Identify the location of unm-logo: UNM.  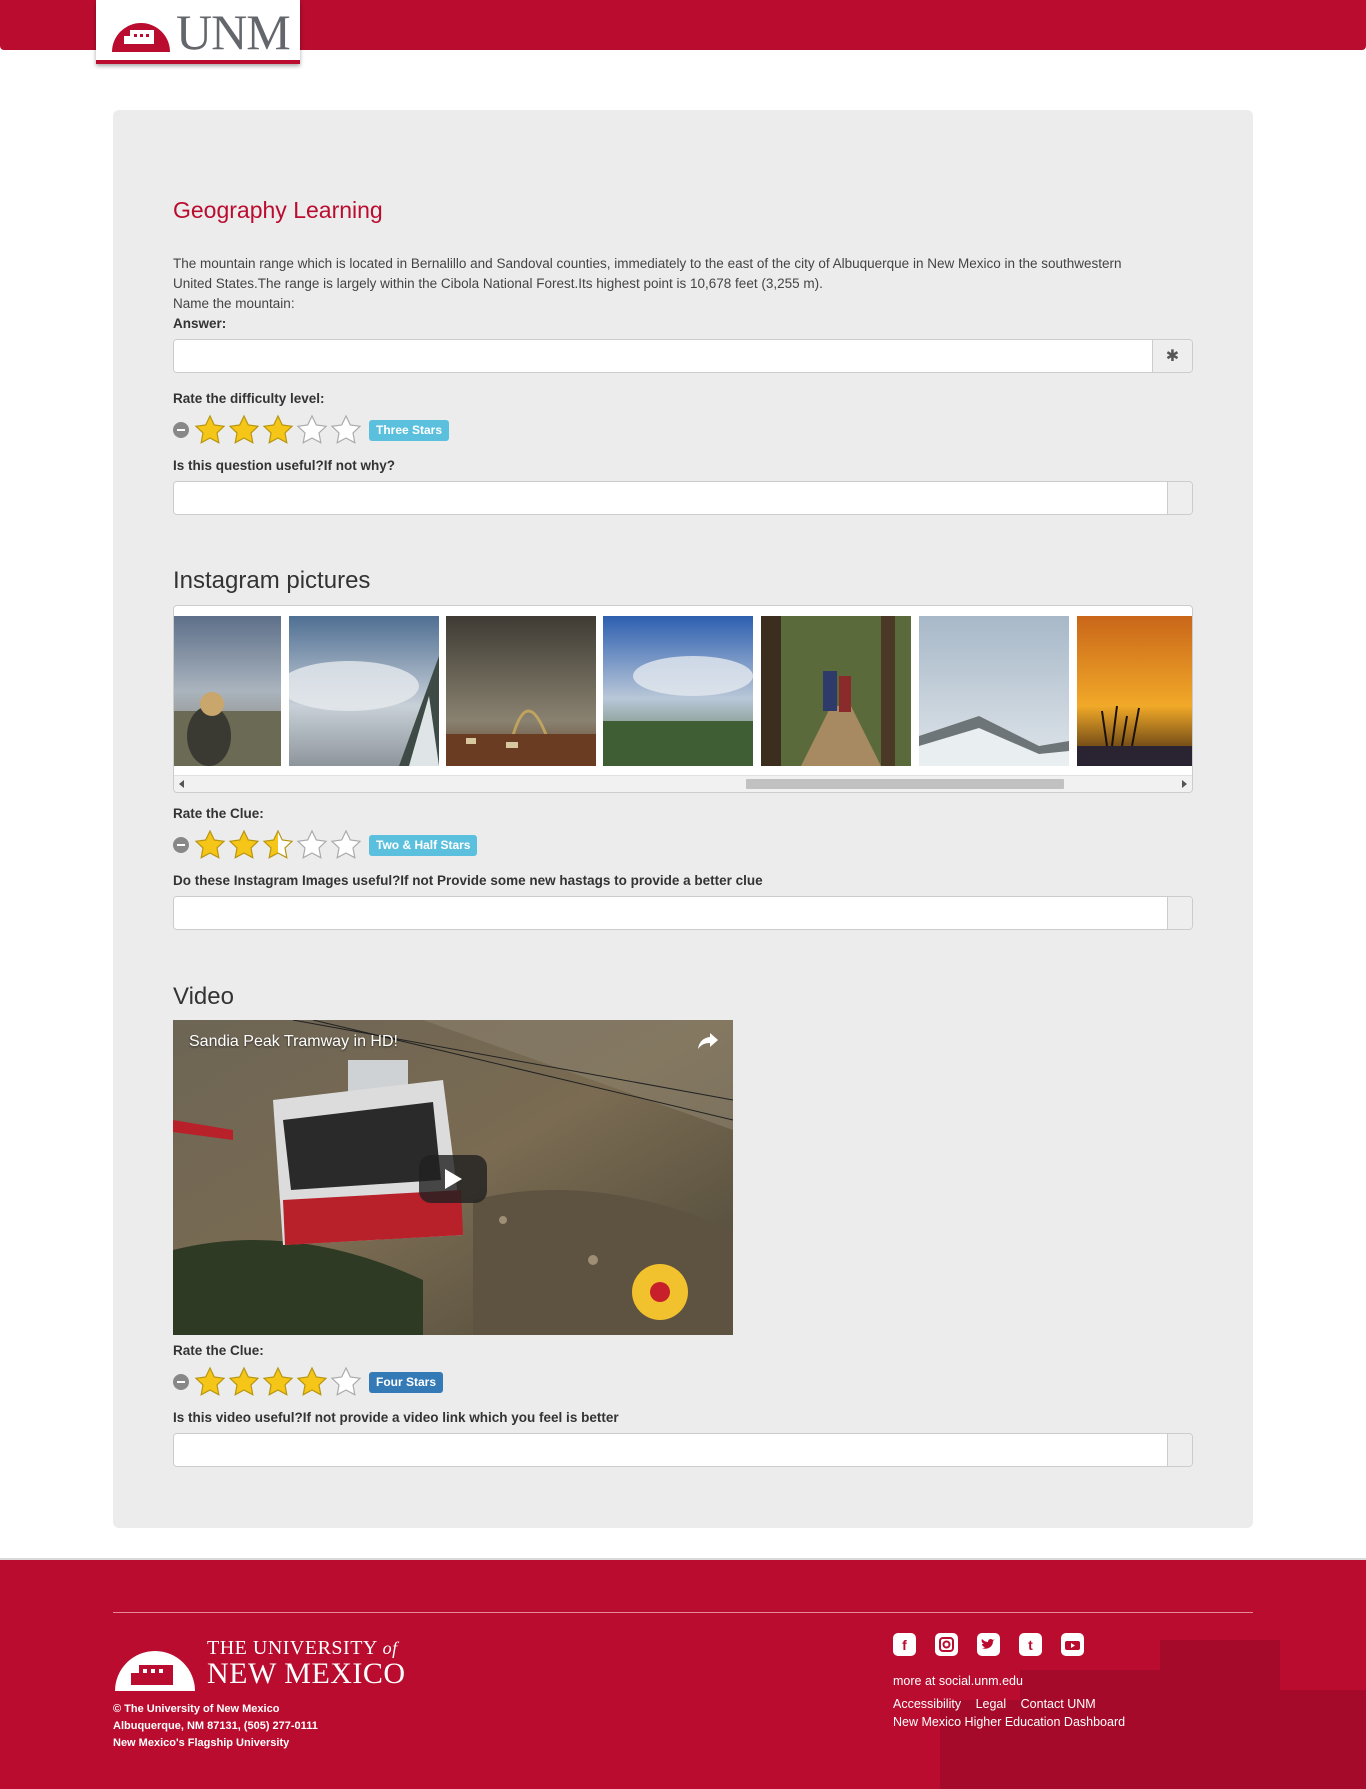
(198, 32).